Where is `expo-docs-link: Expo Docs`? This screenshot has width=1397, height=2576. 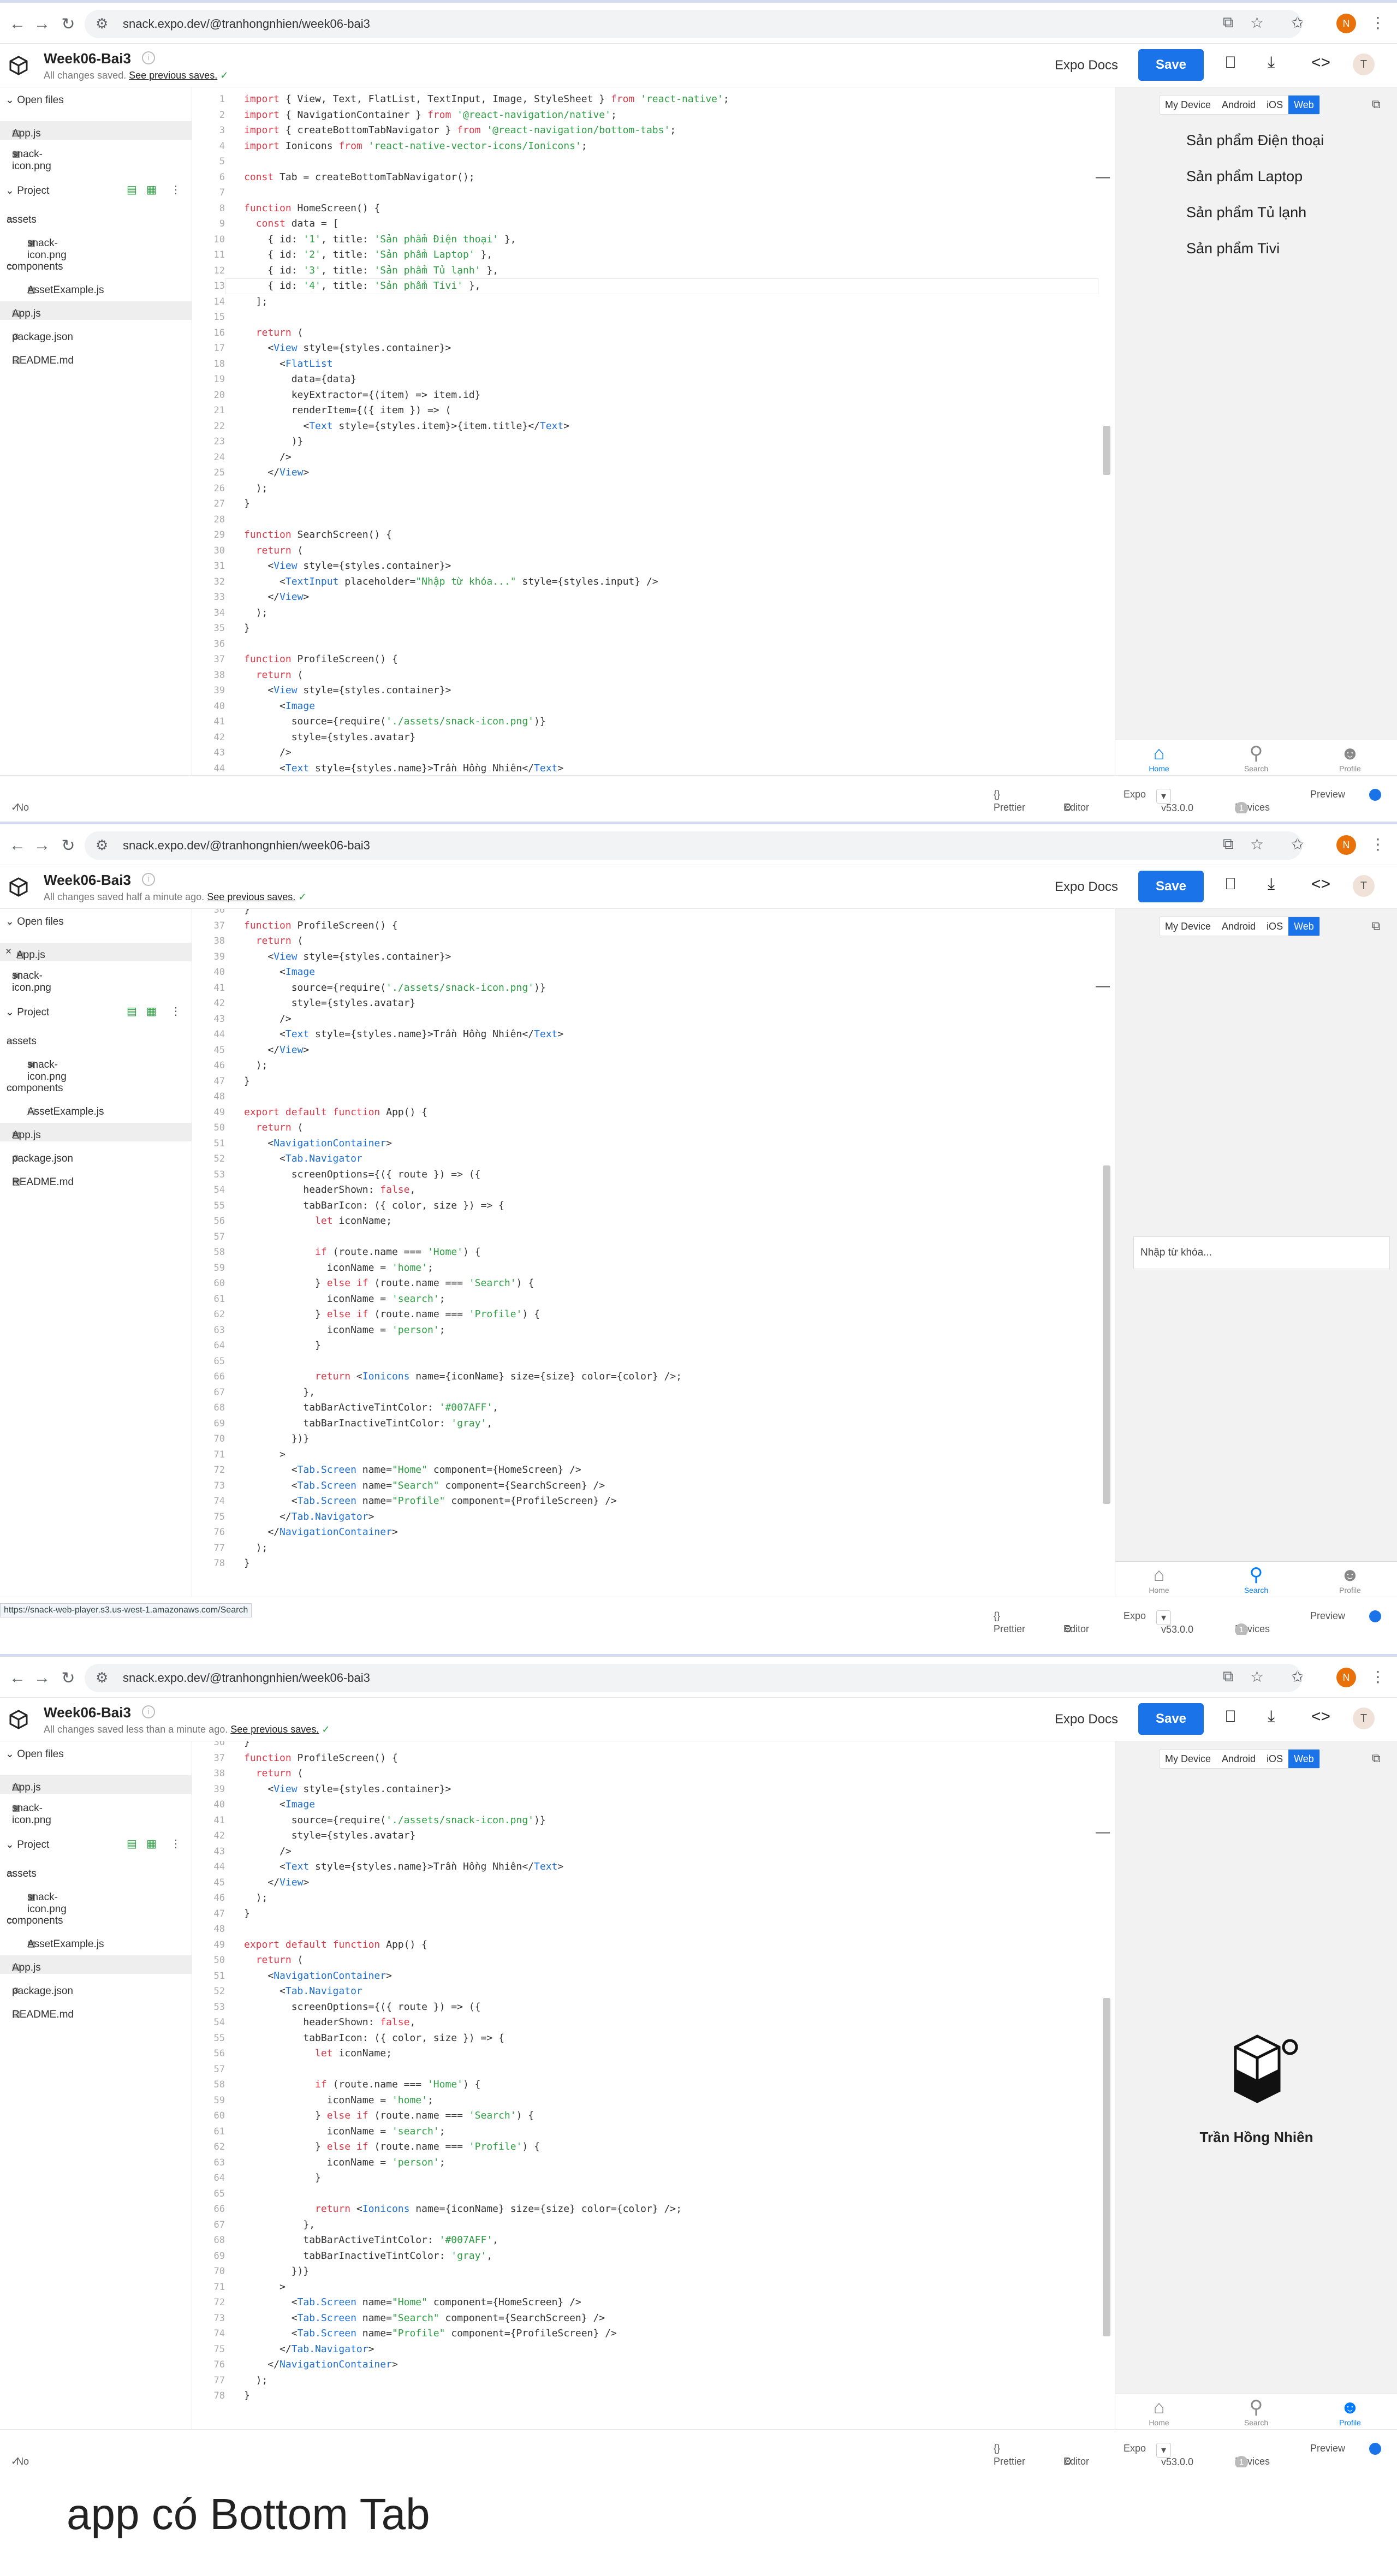 expo-docs-link: Expo Docs is located at coordinates (1087, 1719).